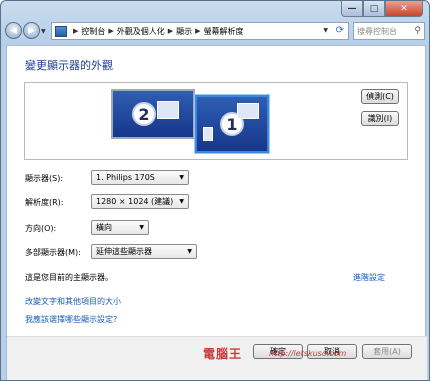 The image size is (430, 381). What do you see at coordinates (61, 31) in the screenshot?
I see `control-panel-icon` at bounding box center [61, 31].